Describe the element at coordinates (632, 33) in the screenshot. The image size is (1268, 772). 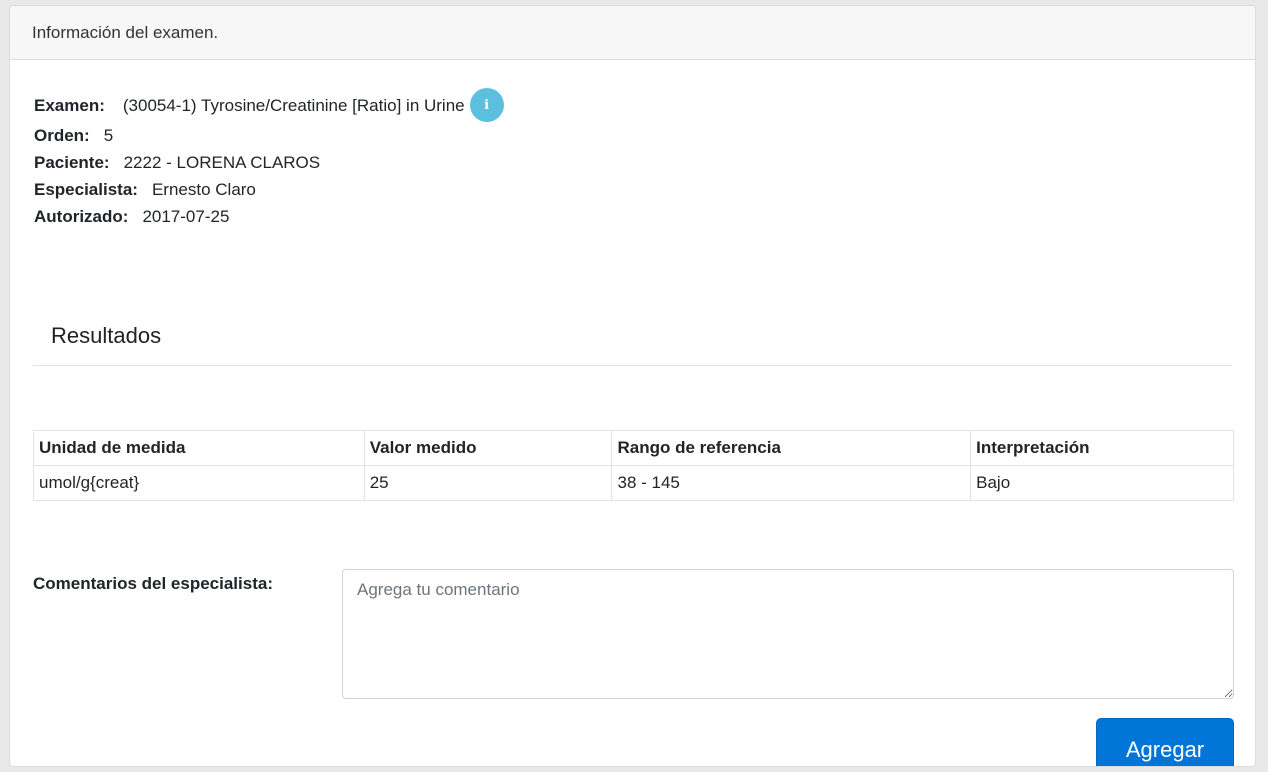
I see `card-header: Información del examen.` at that location.